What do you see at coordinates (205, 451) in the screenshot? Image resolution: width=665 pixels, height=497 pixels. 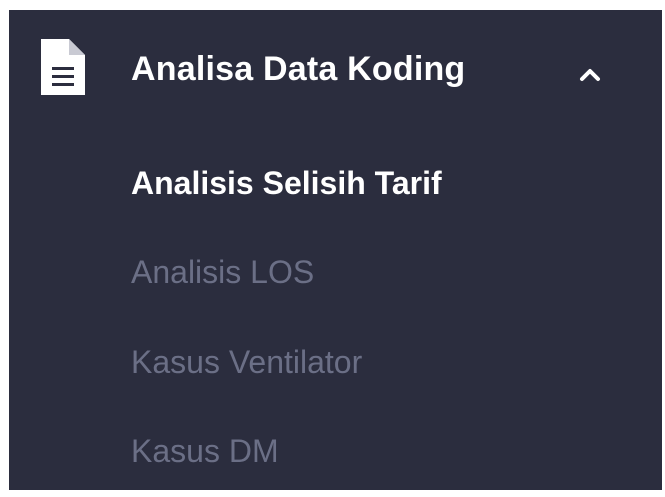 I see `submenu-item-kasus-dm: Kasus DM` at bounding box center [205, 451].